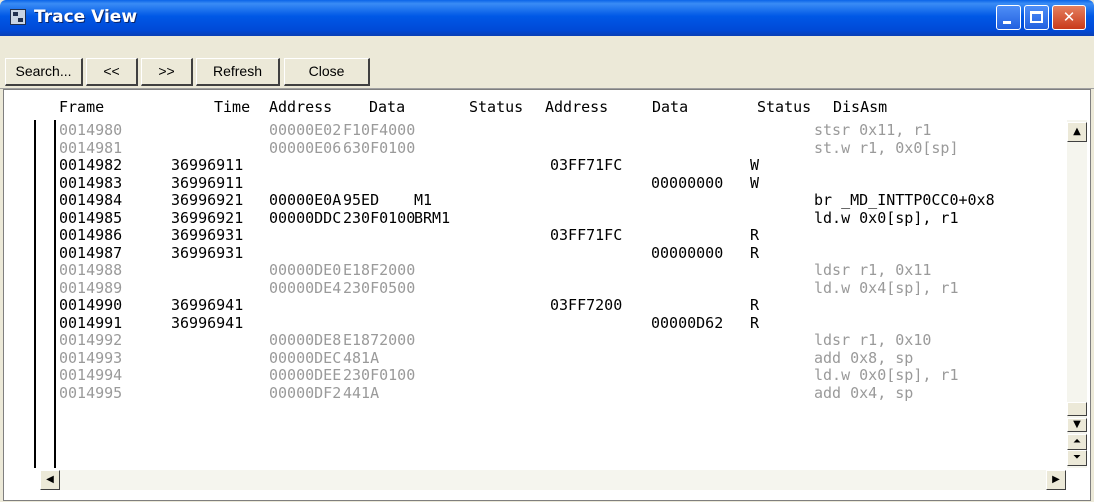  What do you see at coordinates (864, 392) in the screenshot?
I see `cell-disasm: add 0x4, sp` at bounding box center [864, 392].